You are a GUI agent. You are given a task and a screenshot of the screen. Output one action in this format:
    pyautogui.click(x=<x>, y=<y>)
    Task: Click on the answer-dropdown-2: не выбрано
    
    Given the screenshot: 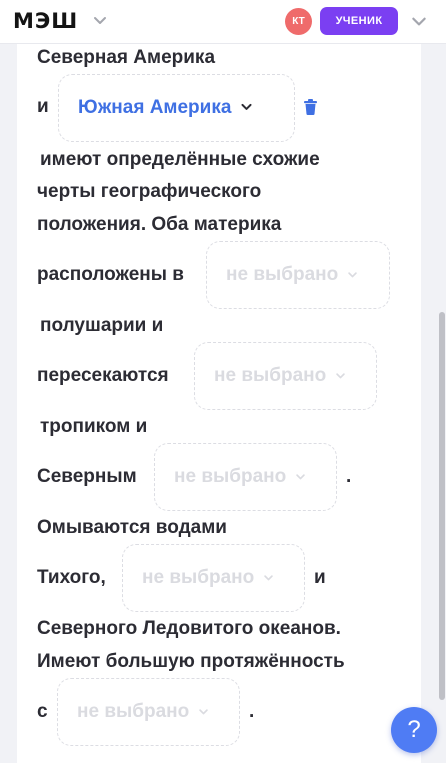 What is the action you would take?
    pyautogui.click(x=298, y=275)
    